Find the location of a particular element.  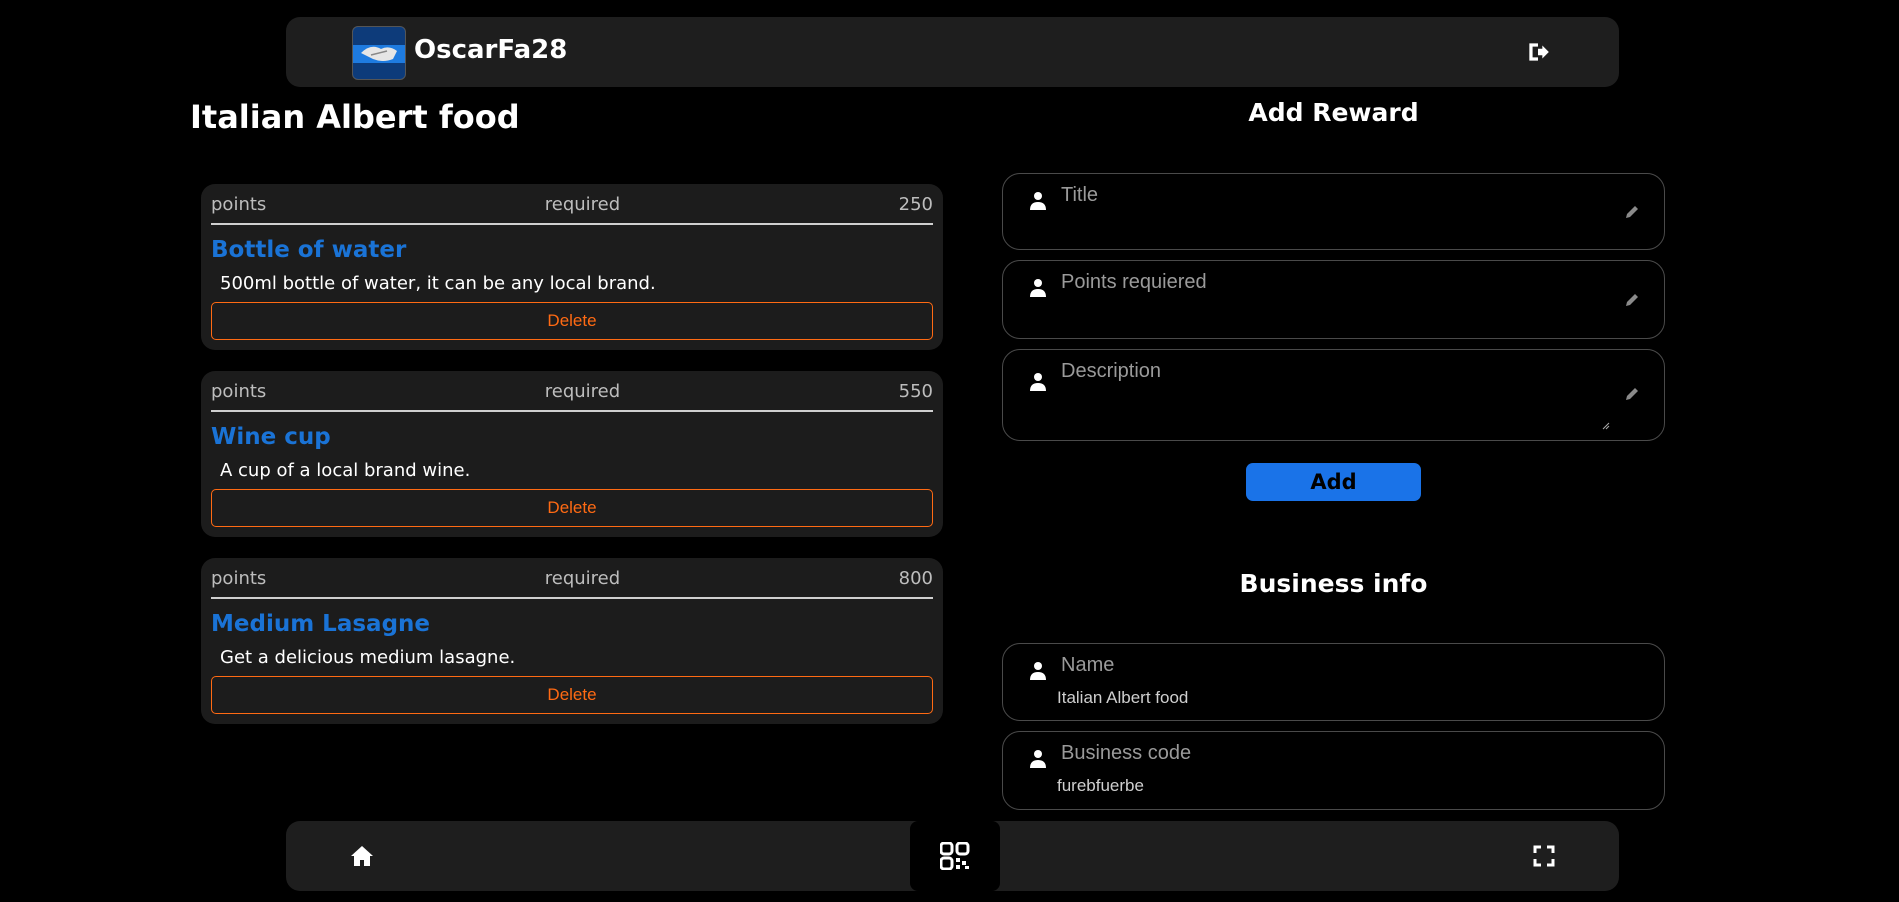

reward-title: Medium Lasagne is located at coordinates (321, 624).